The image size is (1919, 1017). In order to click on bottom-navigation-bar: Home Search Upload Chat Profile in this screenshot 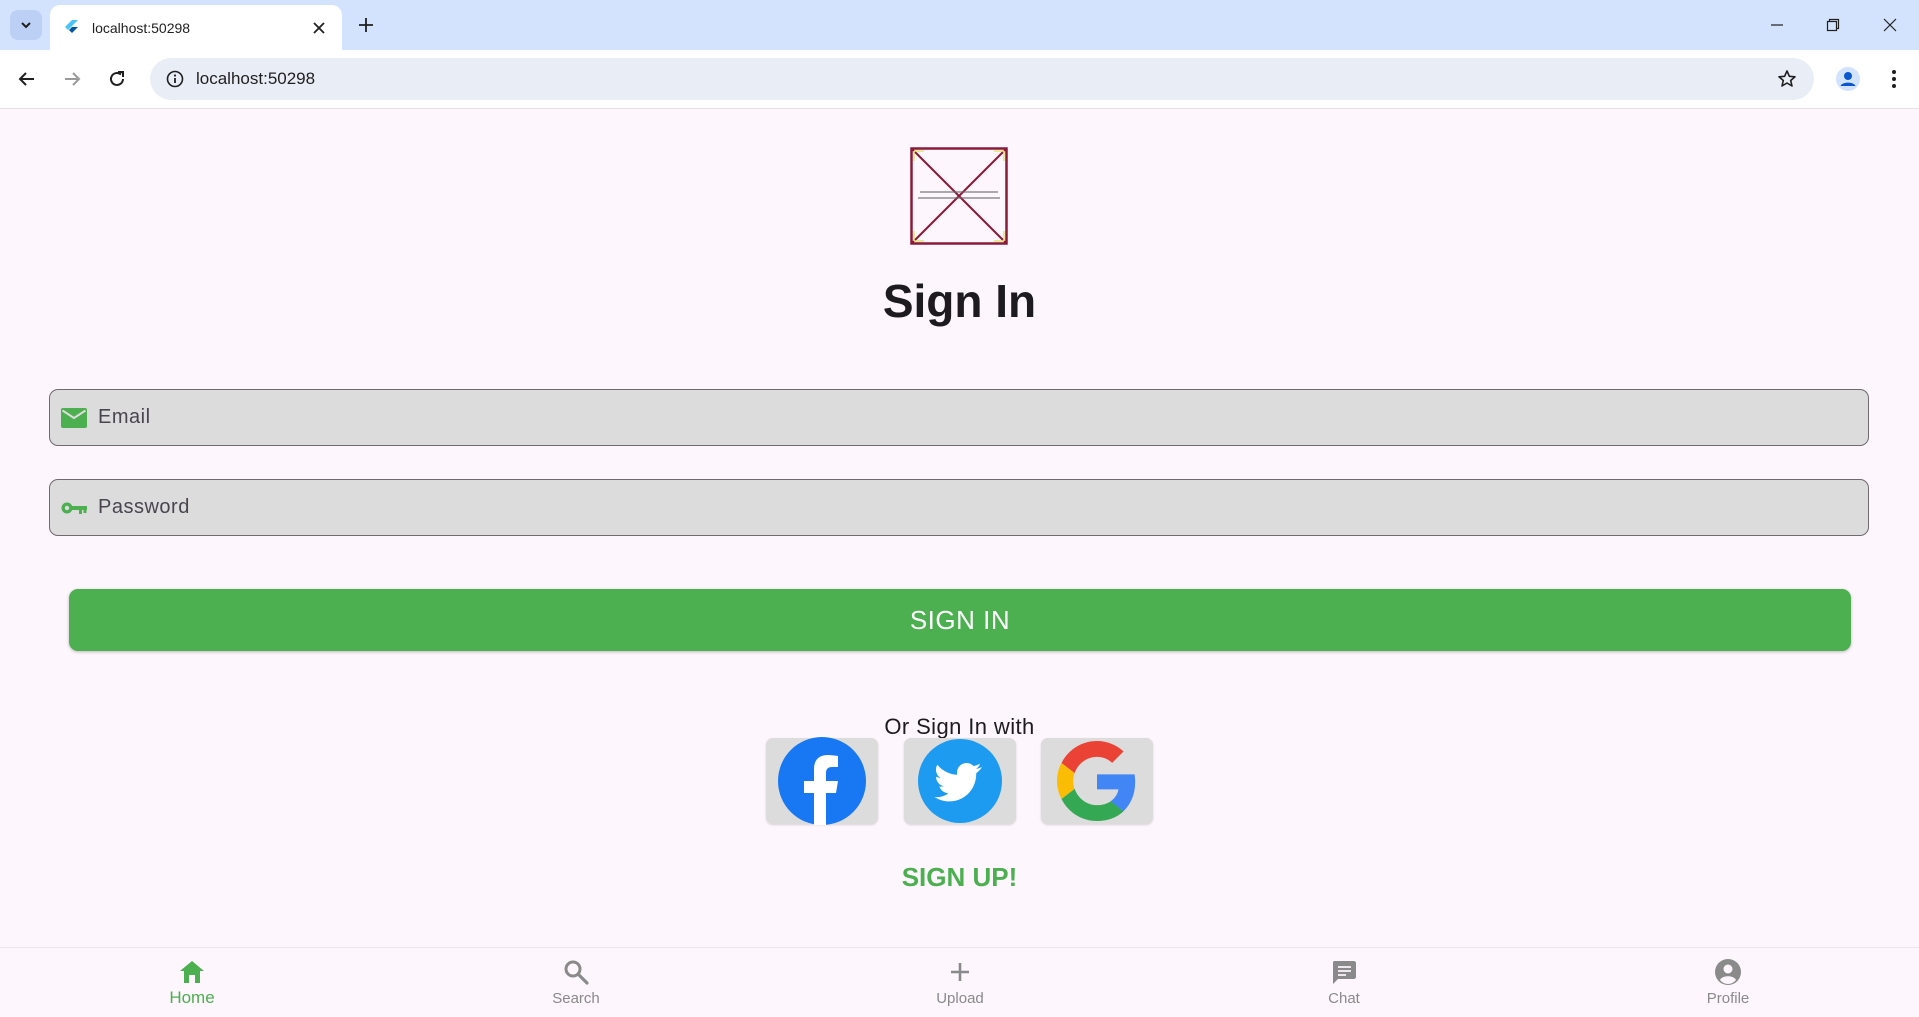, I will do `click(959, 982)`.